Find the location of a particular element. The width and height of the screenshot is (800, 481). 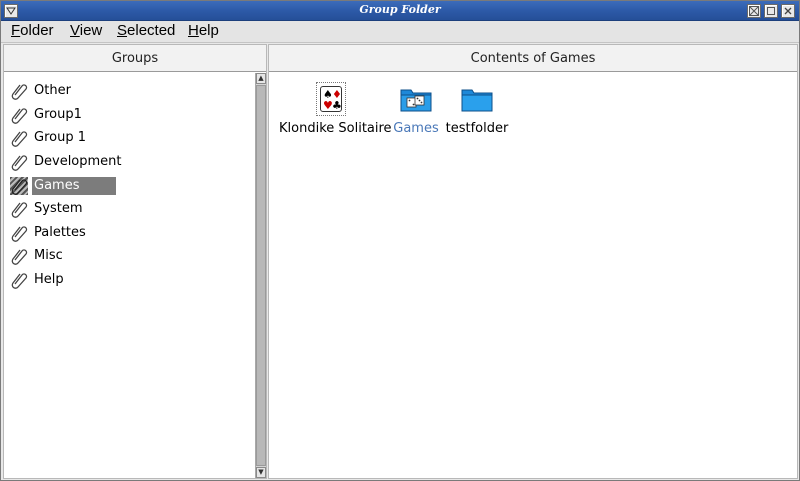

groups-header: Groups is located at coordinates (135, 58).